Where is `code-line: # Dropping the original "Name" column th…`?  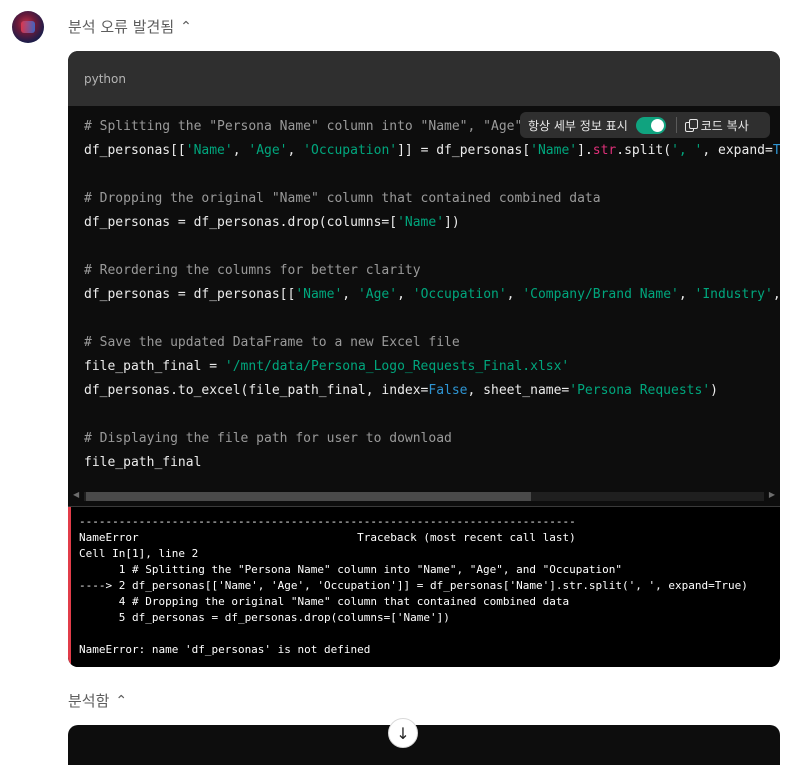
code-line: # Dropping the original "Name" column th… is located at coordinates (342, 198).